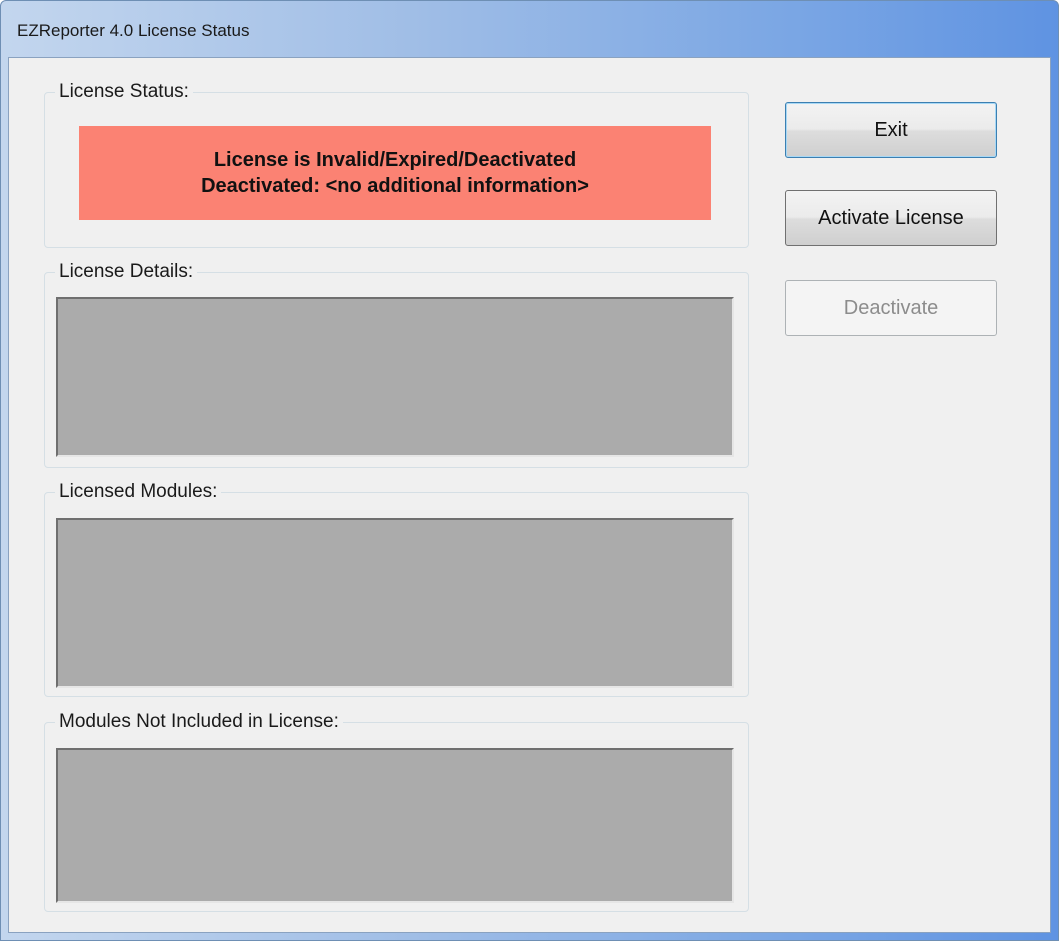  Describe the element at coordinates (199, 722) in the screenshot. I see `modules-not-included-label: Modules Not Included in License:` at that location.